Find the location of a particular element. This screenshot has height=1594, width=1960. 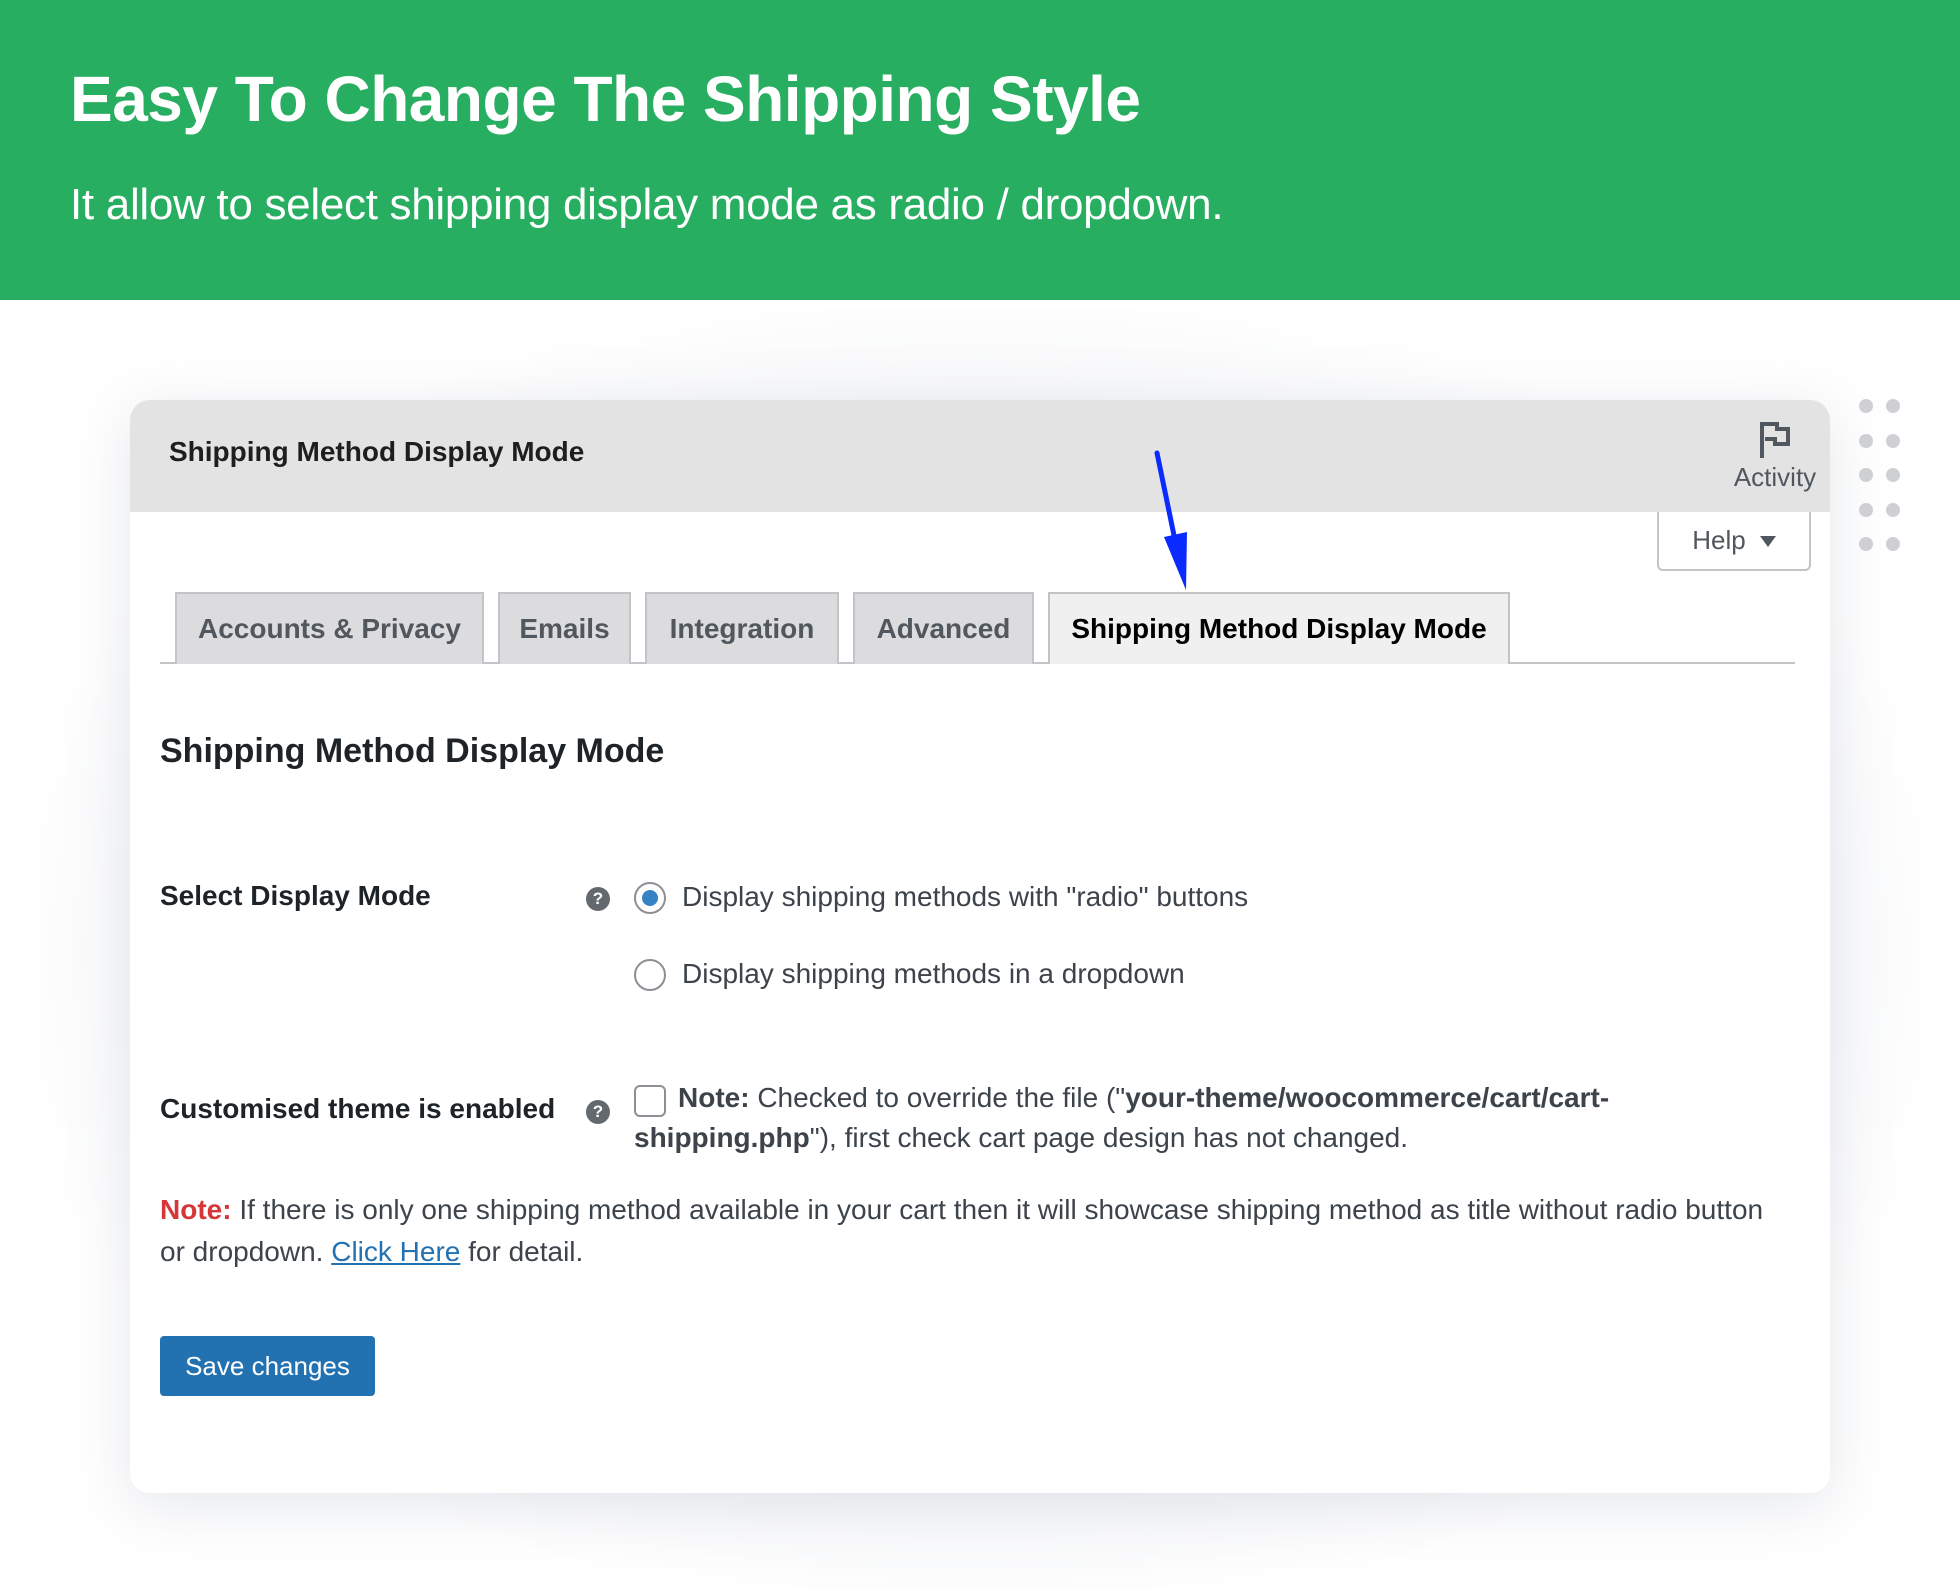

activity-button: Activity is located at coordinates (1775, 458).